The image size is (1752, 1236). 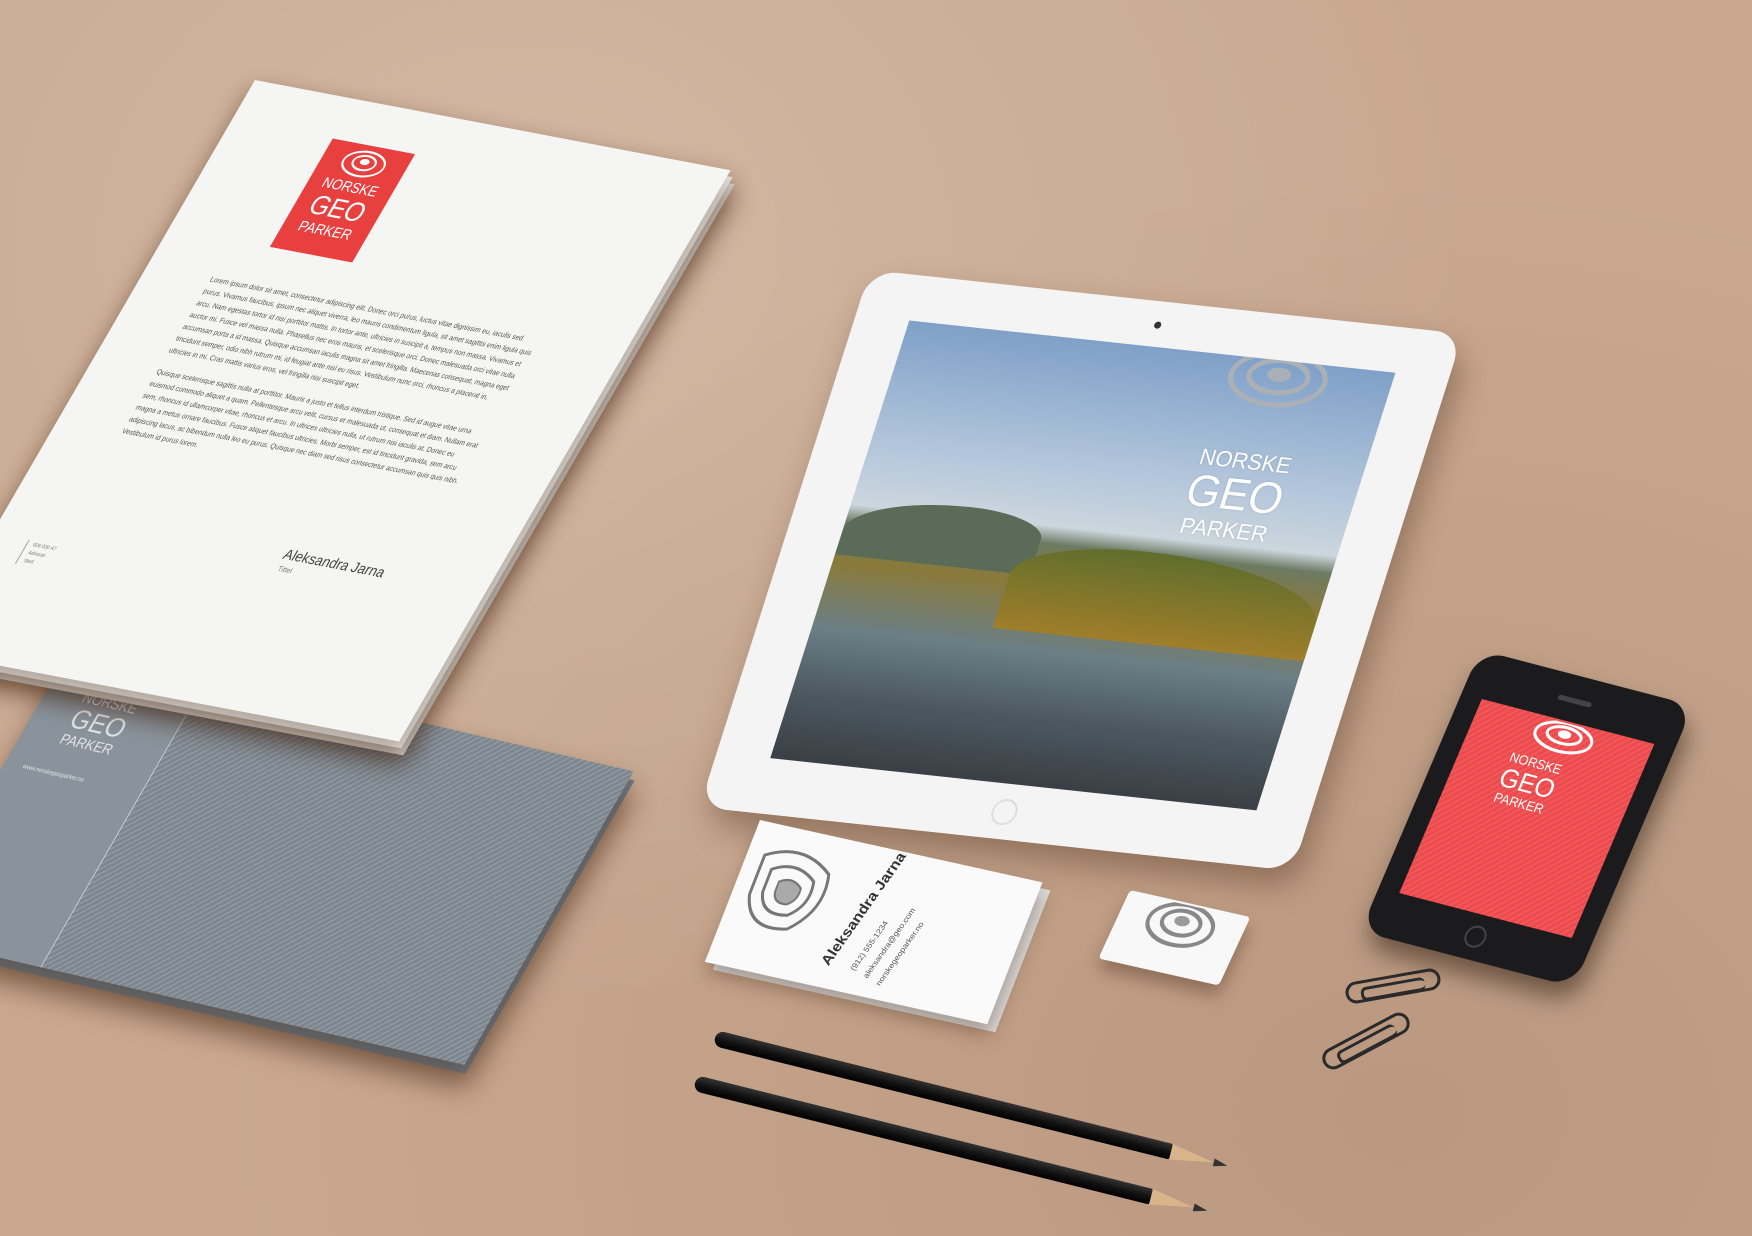 I want to click on tablet-camera, so click(x=1158, y=325).